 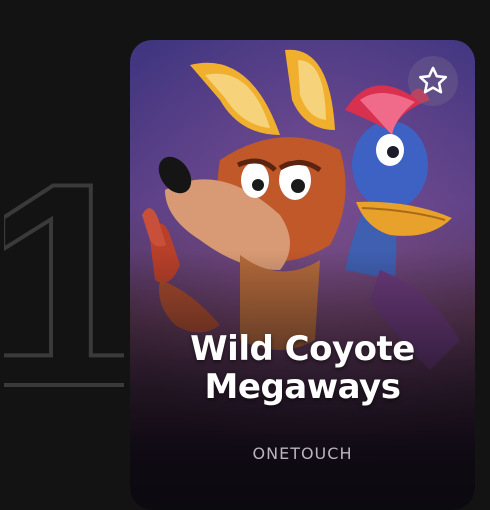 I want to click on star-outline-icon, so click(x=433, y=80).